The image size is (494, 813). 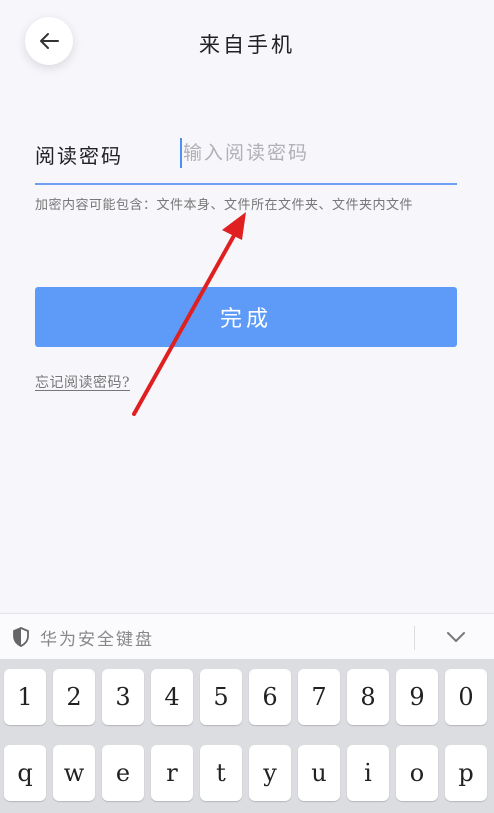 I want to click on key: 5, so click(x=221, y=697).